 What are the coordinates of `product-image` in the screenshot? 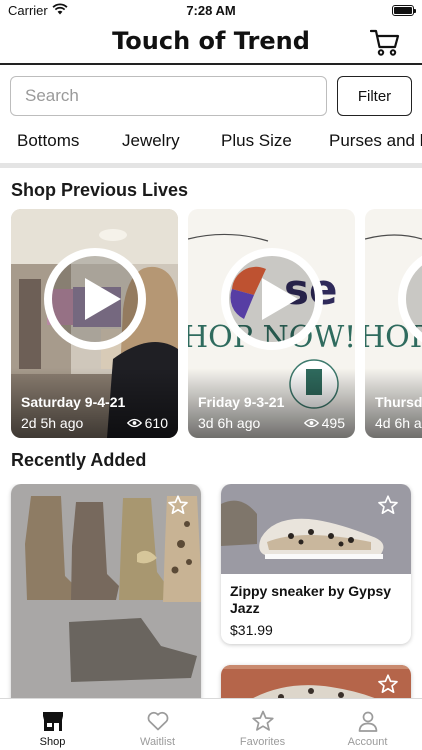 It's located at (106, 591).